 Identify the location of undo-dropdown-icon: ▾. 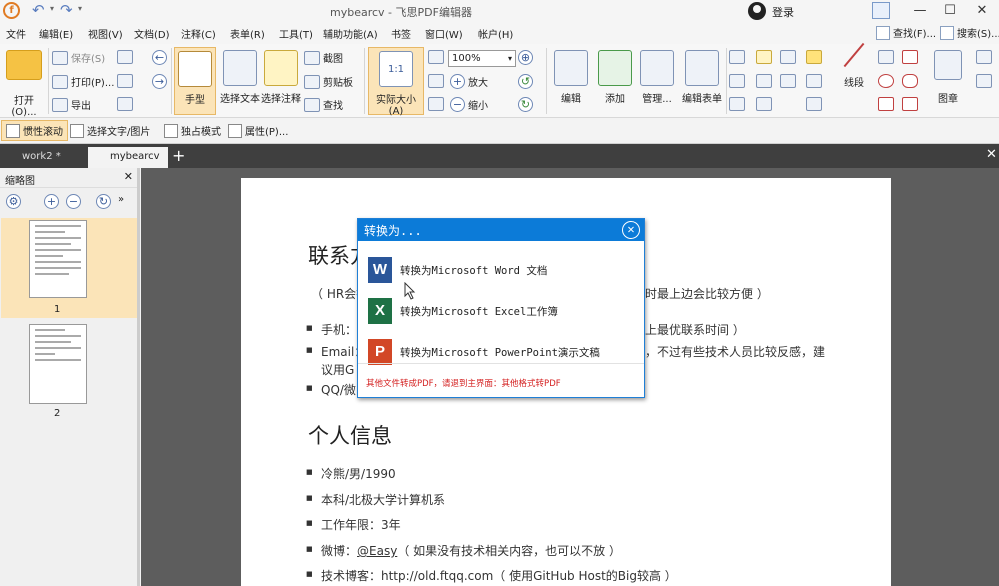
(52, 8).